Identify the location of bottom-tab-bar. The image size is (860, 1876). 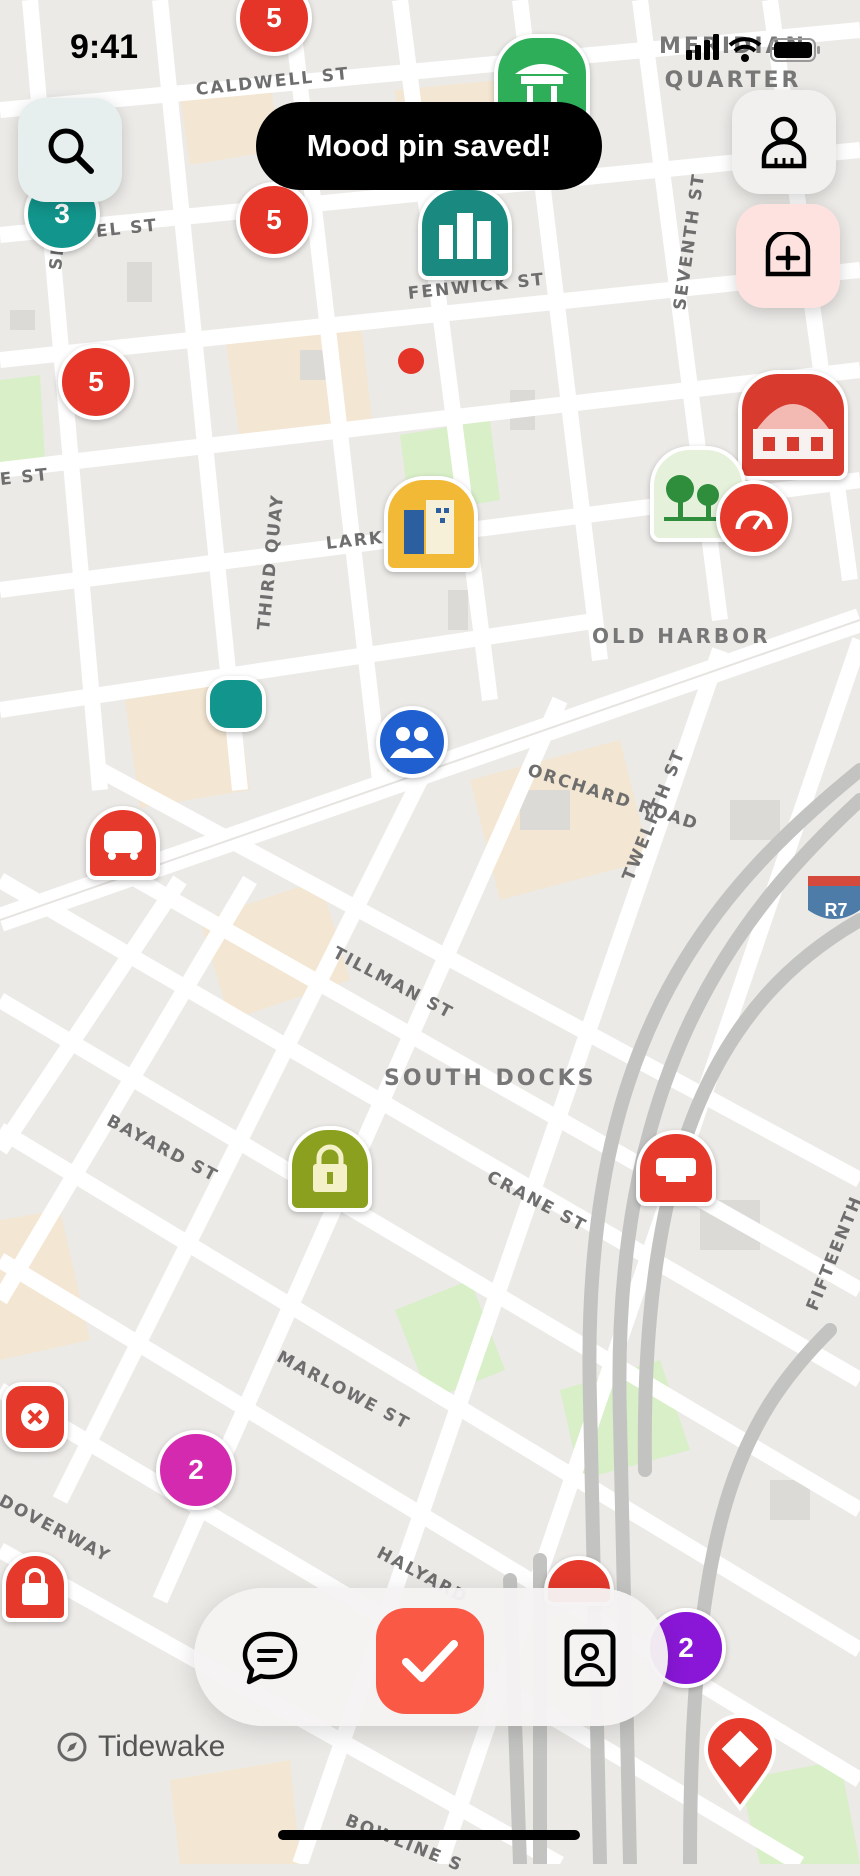
(431, 1657).